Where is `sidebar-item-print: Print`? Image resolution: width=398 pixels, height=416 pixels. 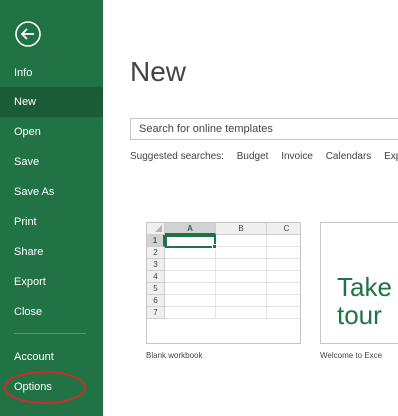
sidebar-item-print: Print is located at coordinates (51, 222).